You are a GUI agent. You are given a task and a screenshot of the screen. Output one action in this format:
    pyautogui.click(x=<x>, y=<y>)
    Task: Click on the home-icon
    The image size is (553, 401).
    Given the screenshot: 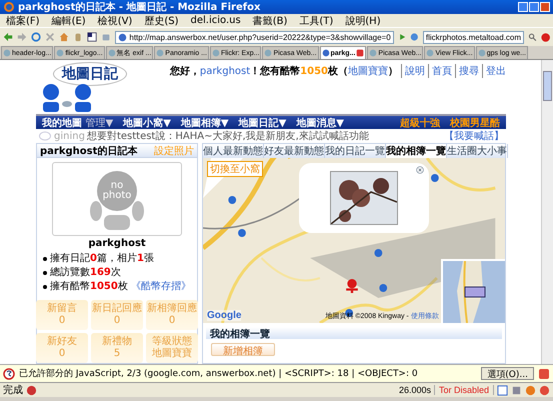 What is the action you would take?
    pyautogui.click(x=64, y=37)
    